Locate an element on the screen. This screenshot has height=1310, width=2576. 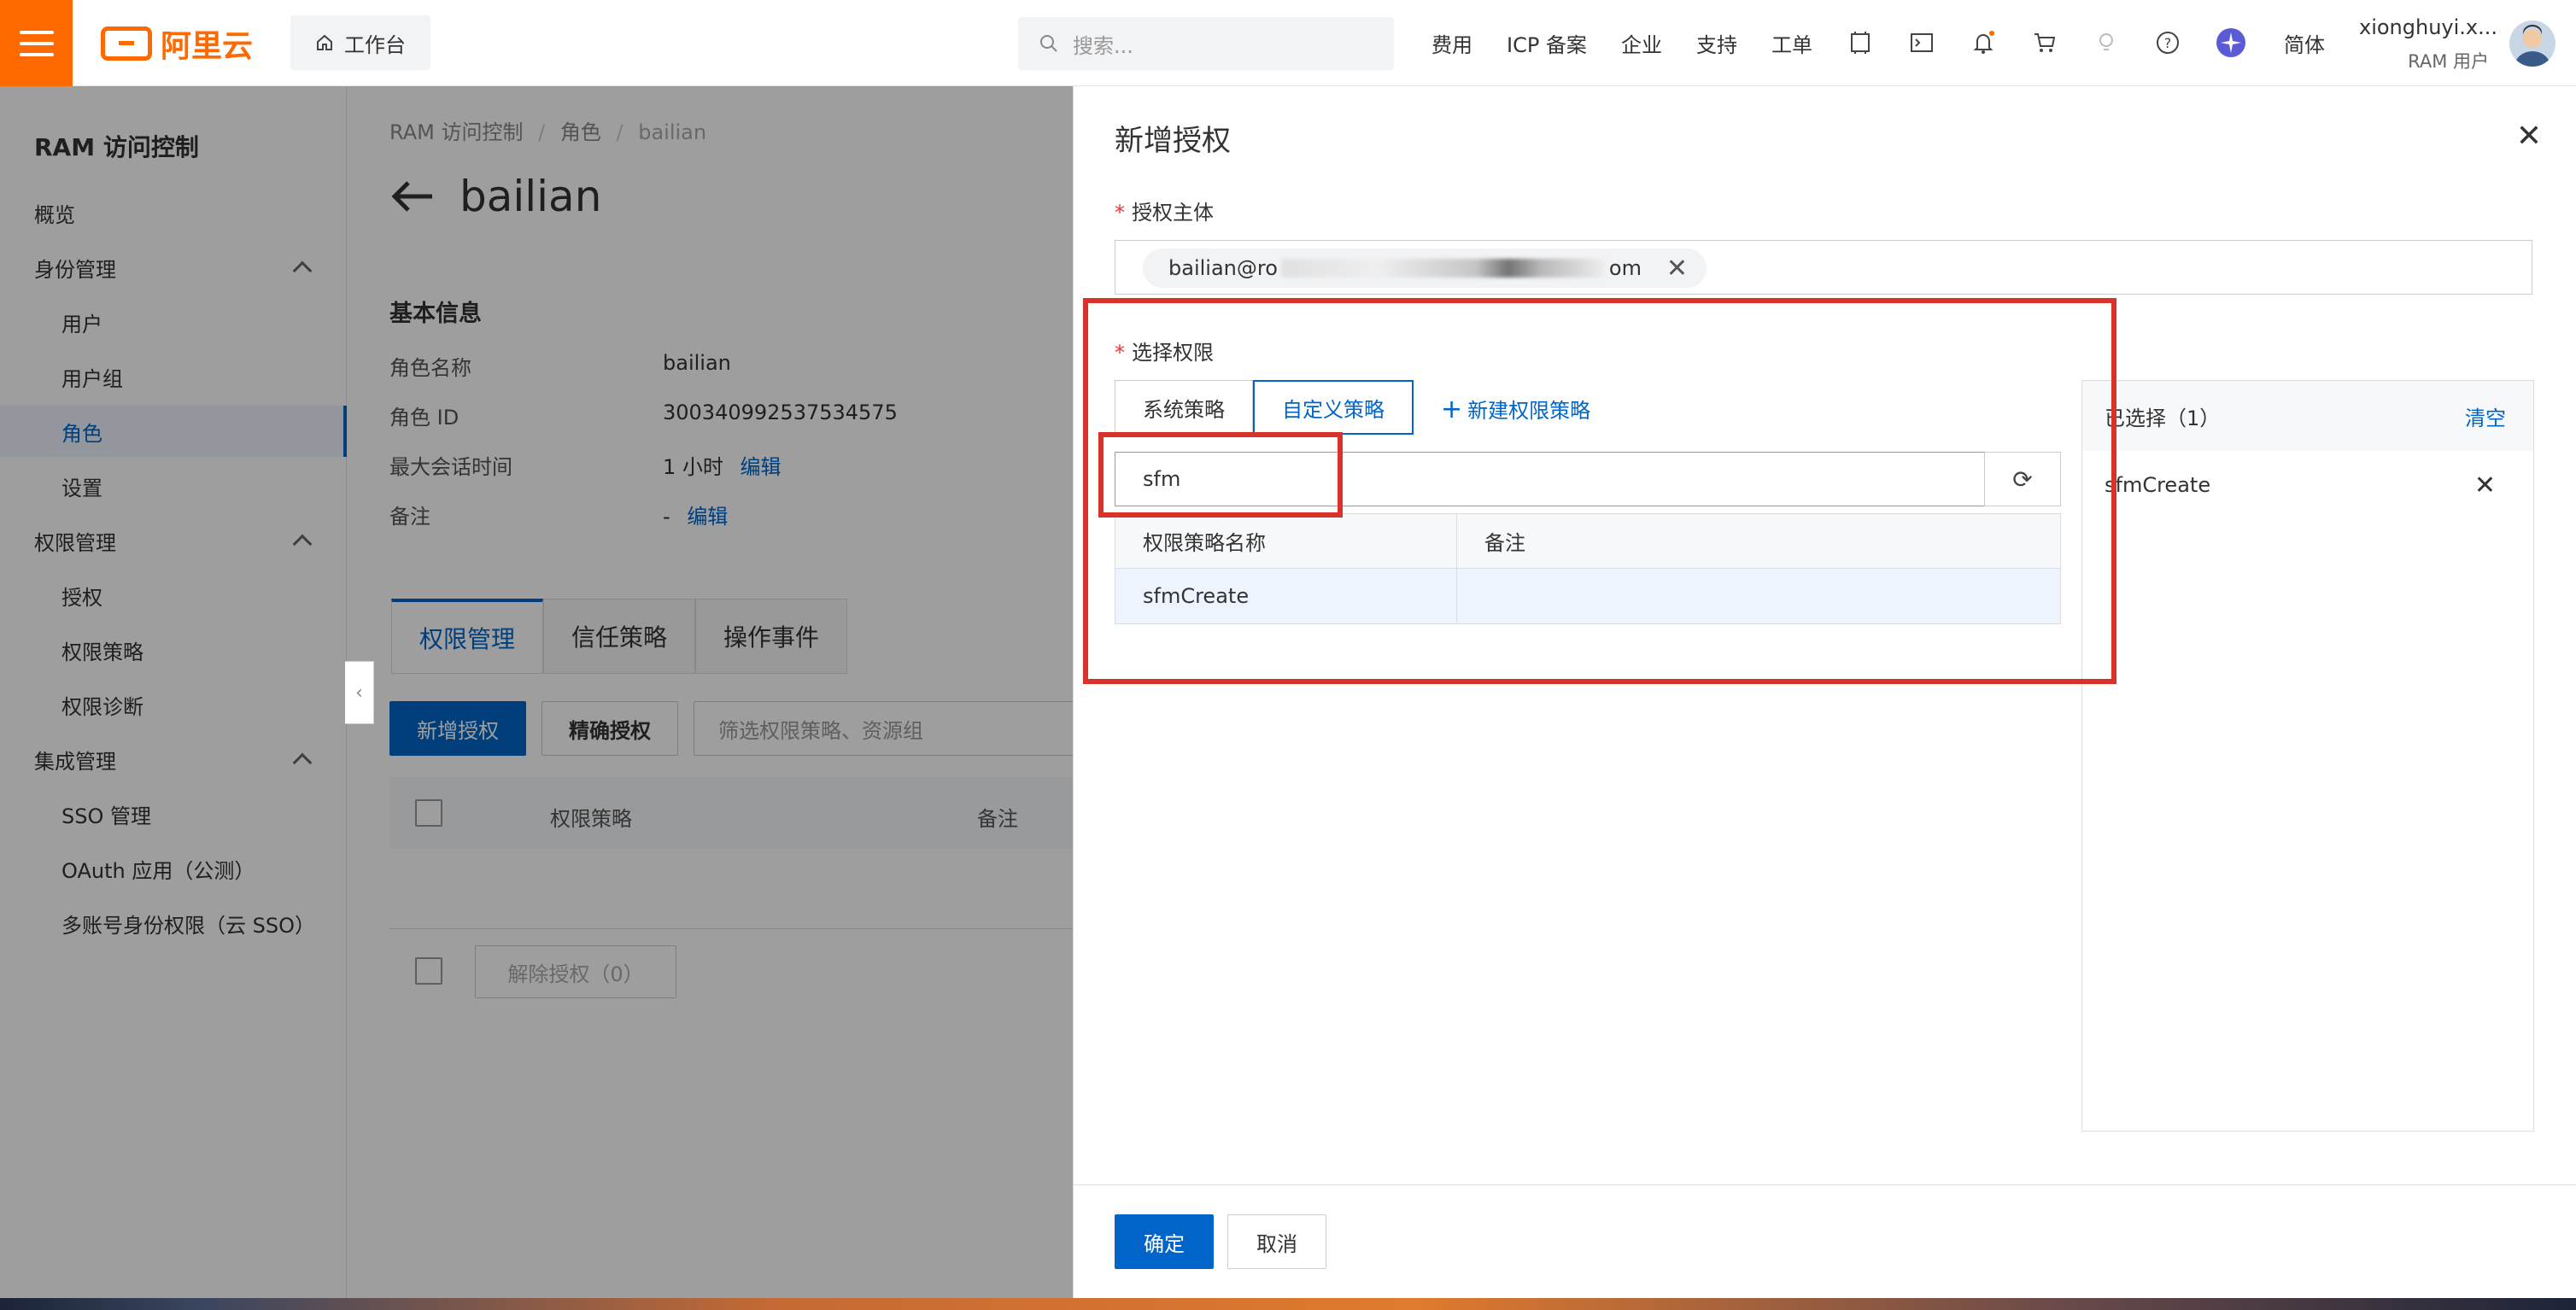
principal-value-start: bailian@ro is located at coordinates (1223, 268).